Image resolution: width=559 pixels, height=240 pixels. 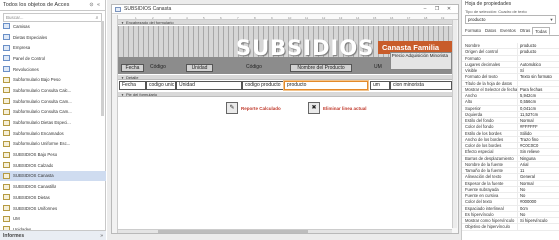 What do you see at coordinates (380, 85) in the screenshot?
I see `field-um: um` at bounding box center [380, 85].